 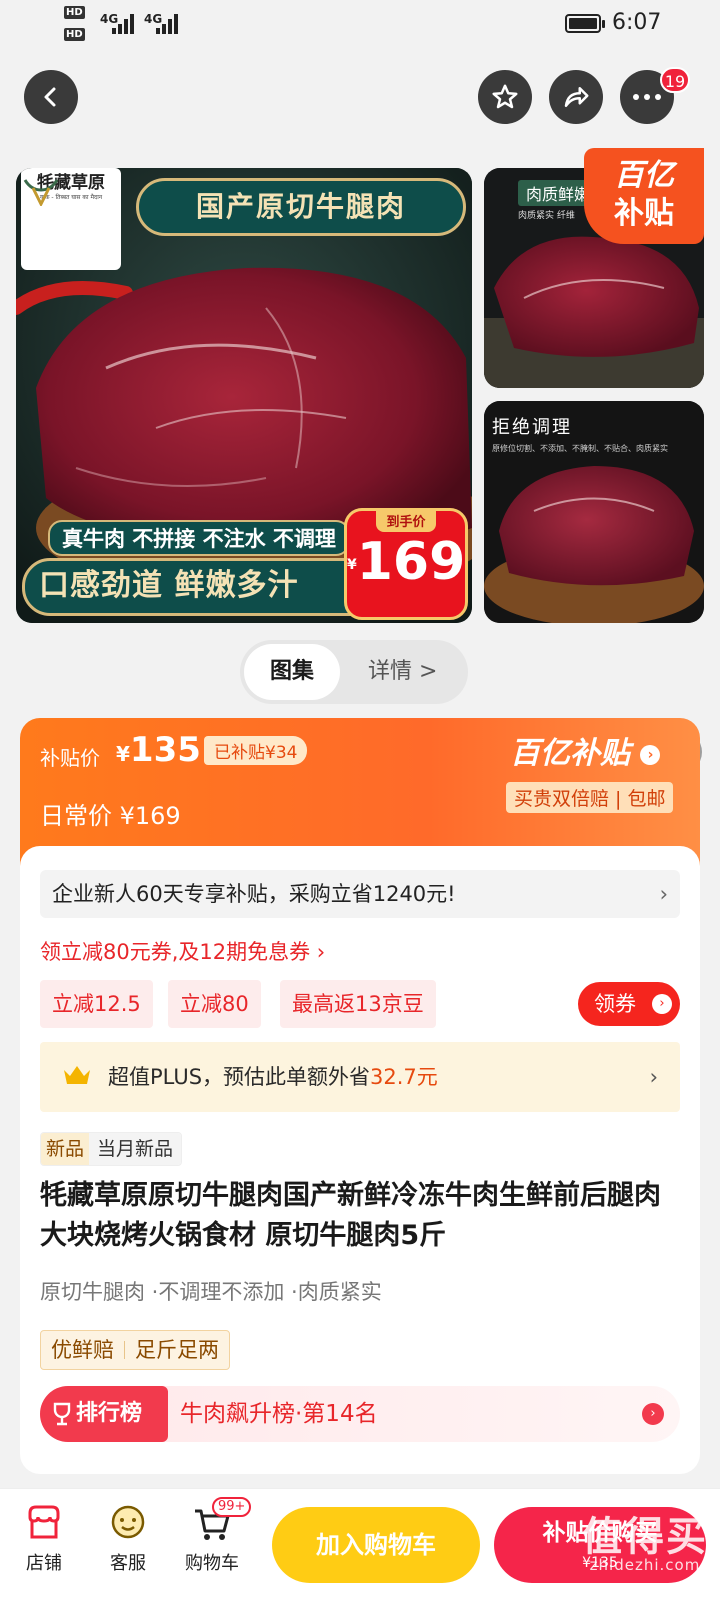 I want to click on star-icon, so click(x=505, y=96).